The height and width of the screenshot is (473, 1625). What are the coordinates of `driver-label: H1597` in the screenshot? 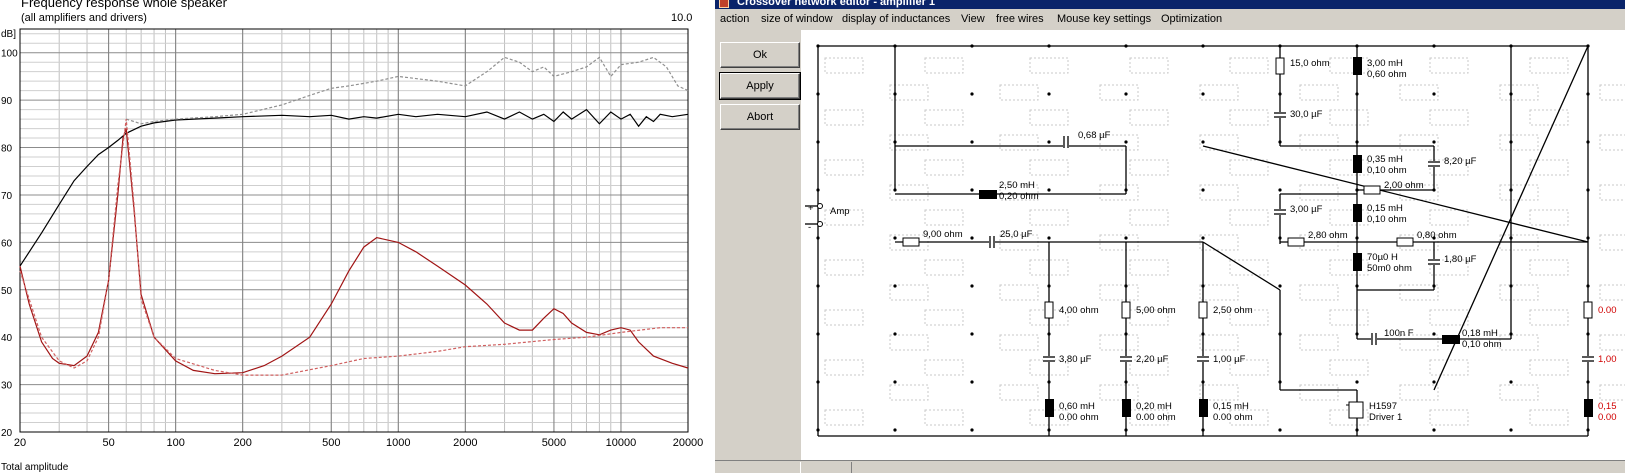 It's located at (1383, 406).